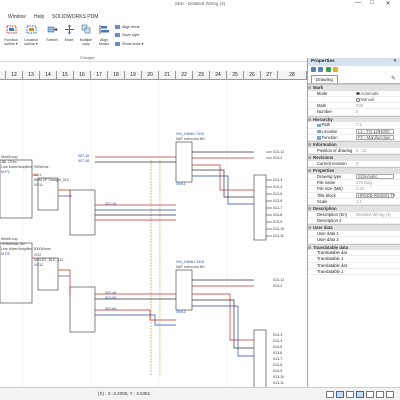 The image size is (400, 400). I want to click on left-block-1-desc: Line Mixer/amplifier 750Wrms, so click(25, 167).